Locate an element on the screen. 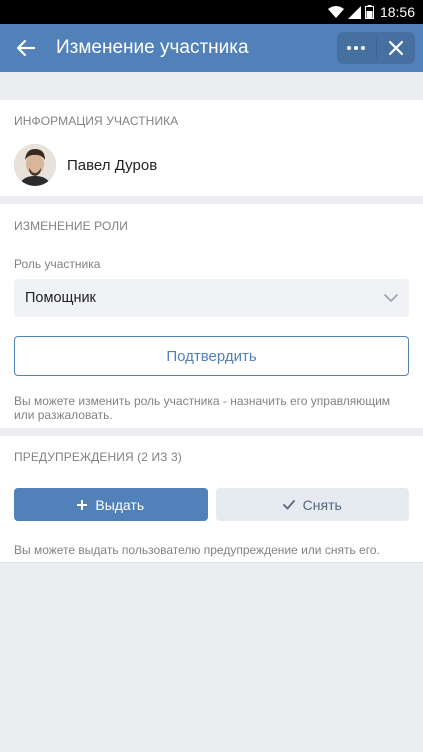 The image size is (423, 752). avatar is located at coordinates (35, 165).